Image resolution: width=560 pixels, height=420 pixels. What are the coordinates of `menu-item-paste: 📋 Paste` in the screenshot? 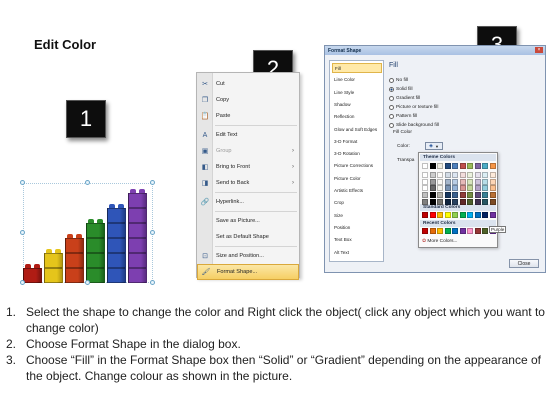 It's located at (248, 116).